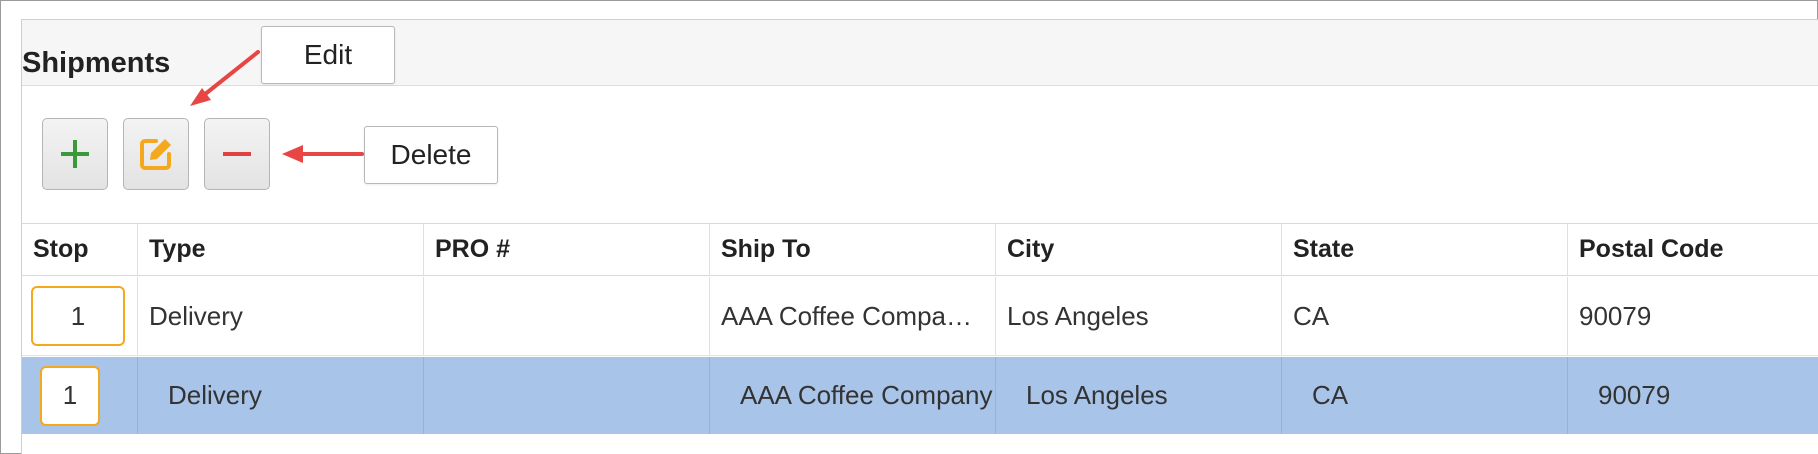 Image resolution: width=1818 pixels, height=454 pixels. I want to click on plus-icon, so click(75, 154).